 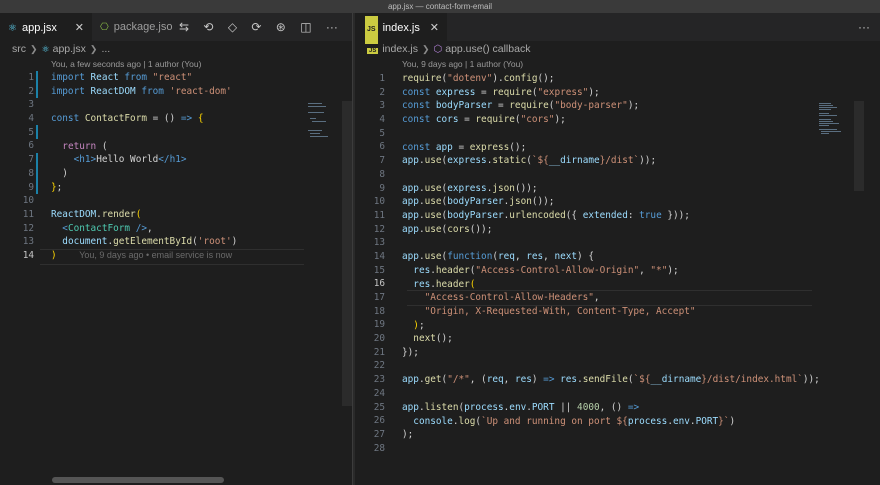 I want to click on window-titlebar: app.jsx — contact-form-email, so click(x=440, y=6).